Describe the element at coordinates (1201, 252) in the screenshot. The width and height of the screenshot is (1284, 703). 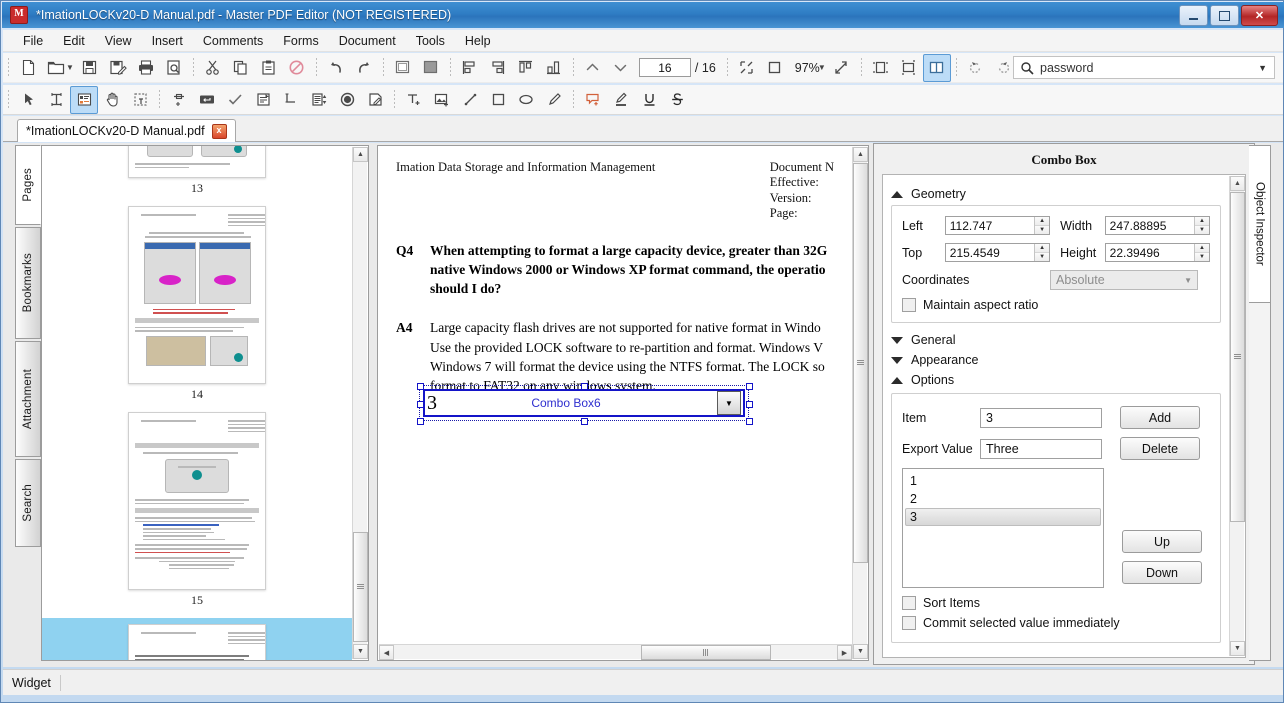
I see `height-spinner: ▲ ▼` at that location.